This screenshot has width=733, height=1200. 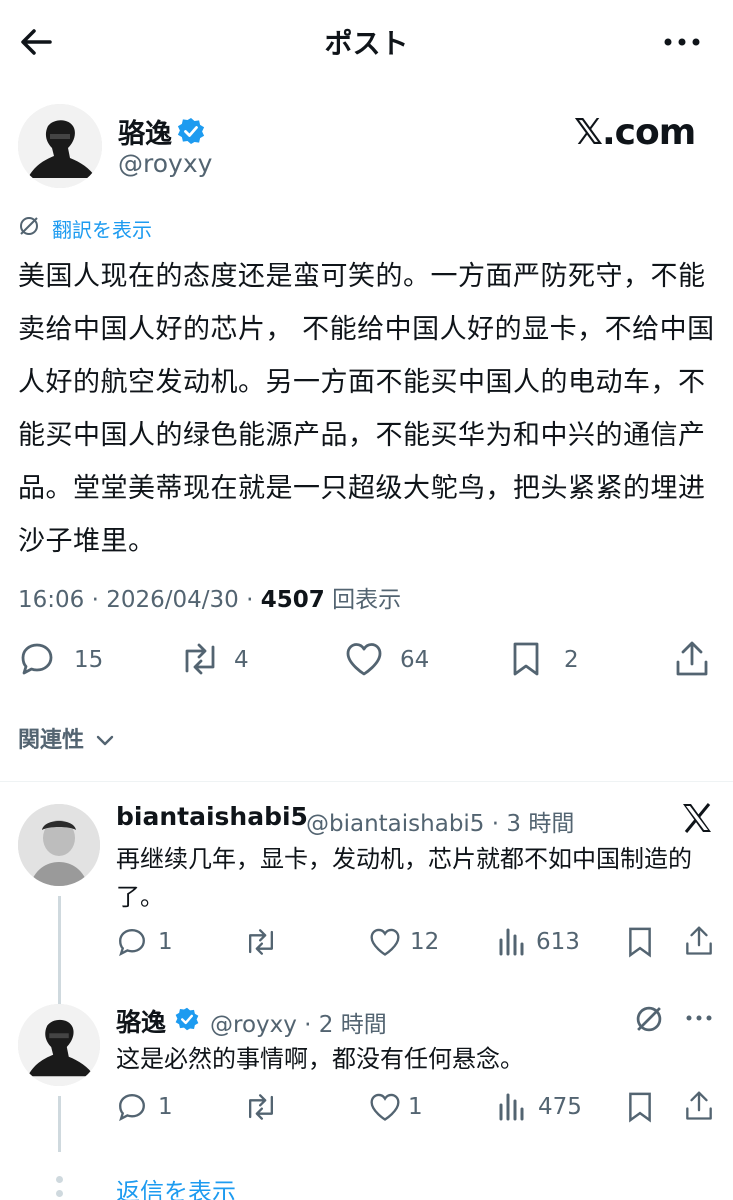 I want to click on reply-author-name: 骆逸, so click(x=141, y=1021).